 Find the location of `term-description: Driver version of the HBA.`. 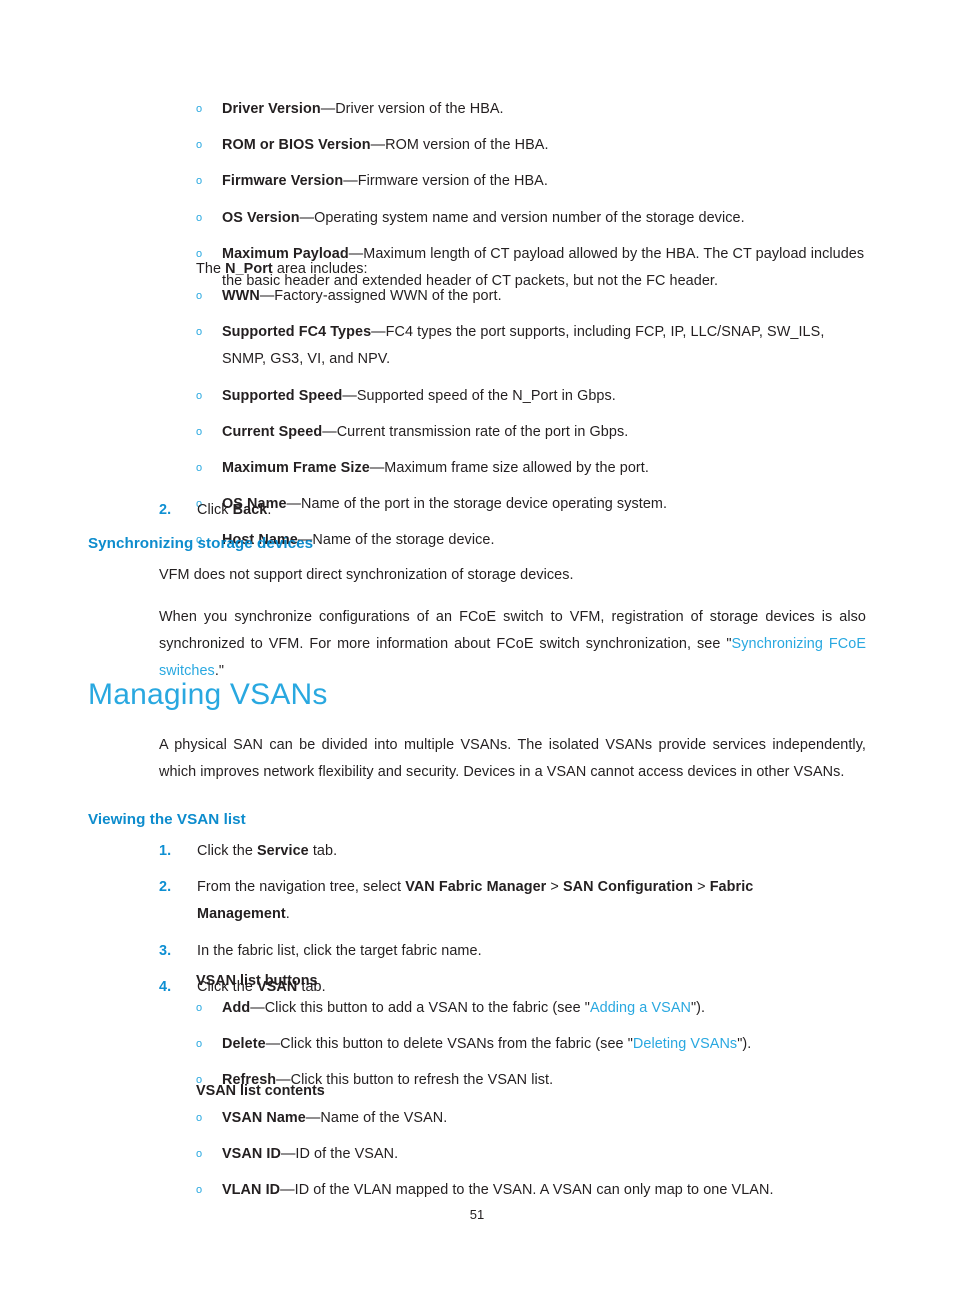

term-description: Driver version of the HBA. is located at coordinates (419, 109).